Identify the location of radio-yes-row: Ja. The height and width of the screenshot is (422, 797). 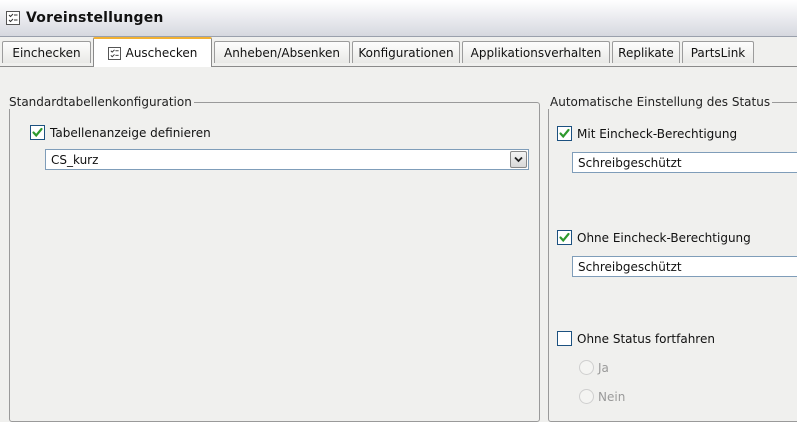
(594, 367).